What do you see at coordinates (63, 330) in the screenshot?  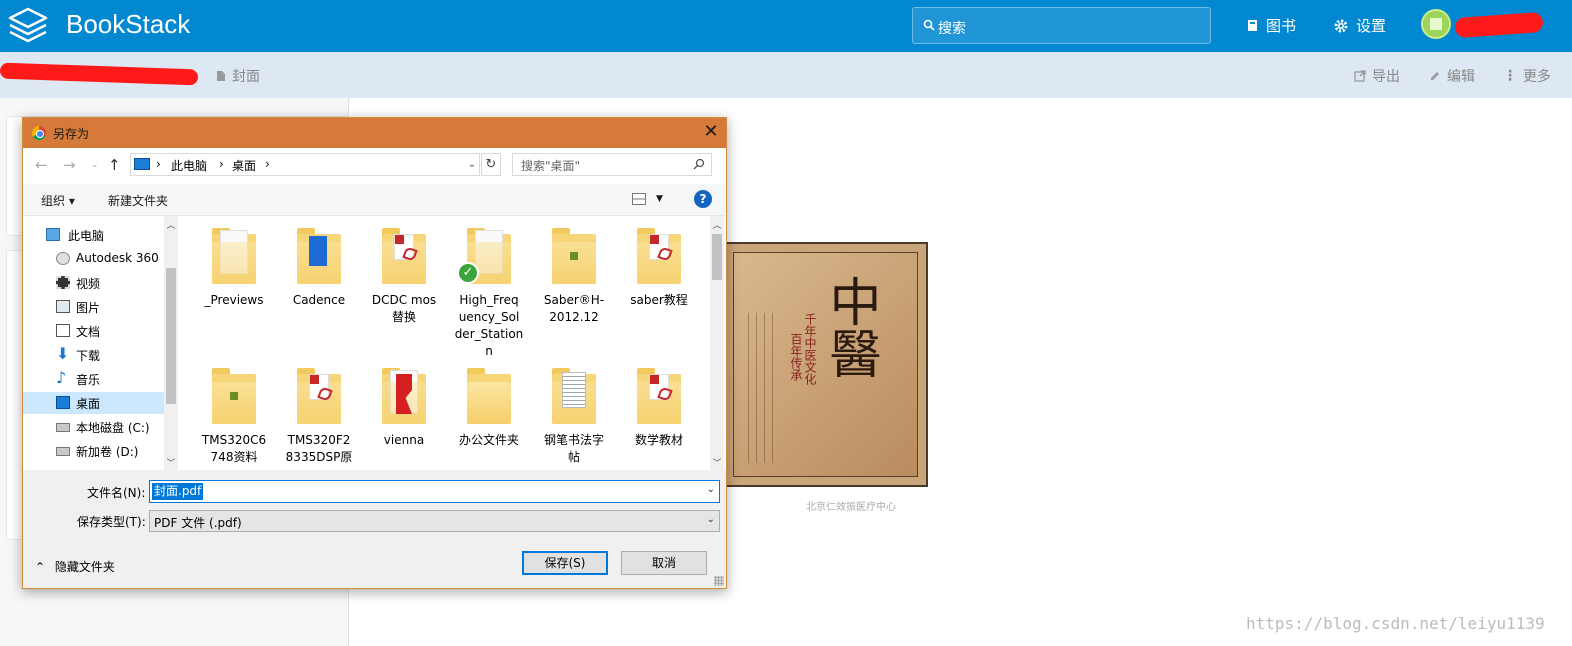 I see `document-icon` at bounding box center [63, 330].